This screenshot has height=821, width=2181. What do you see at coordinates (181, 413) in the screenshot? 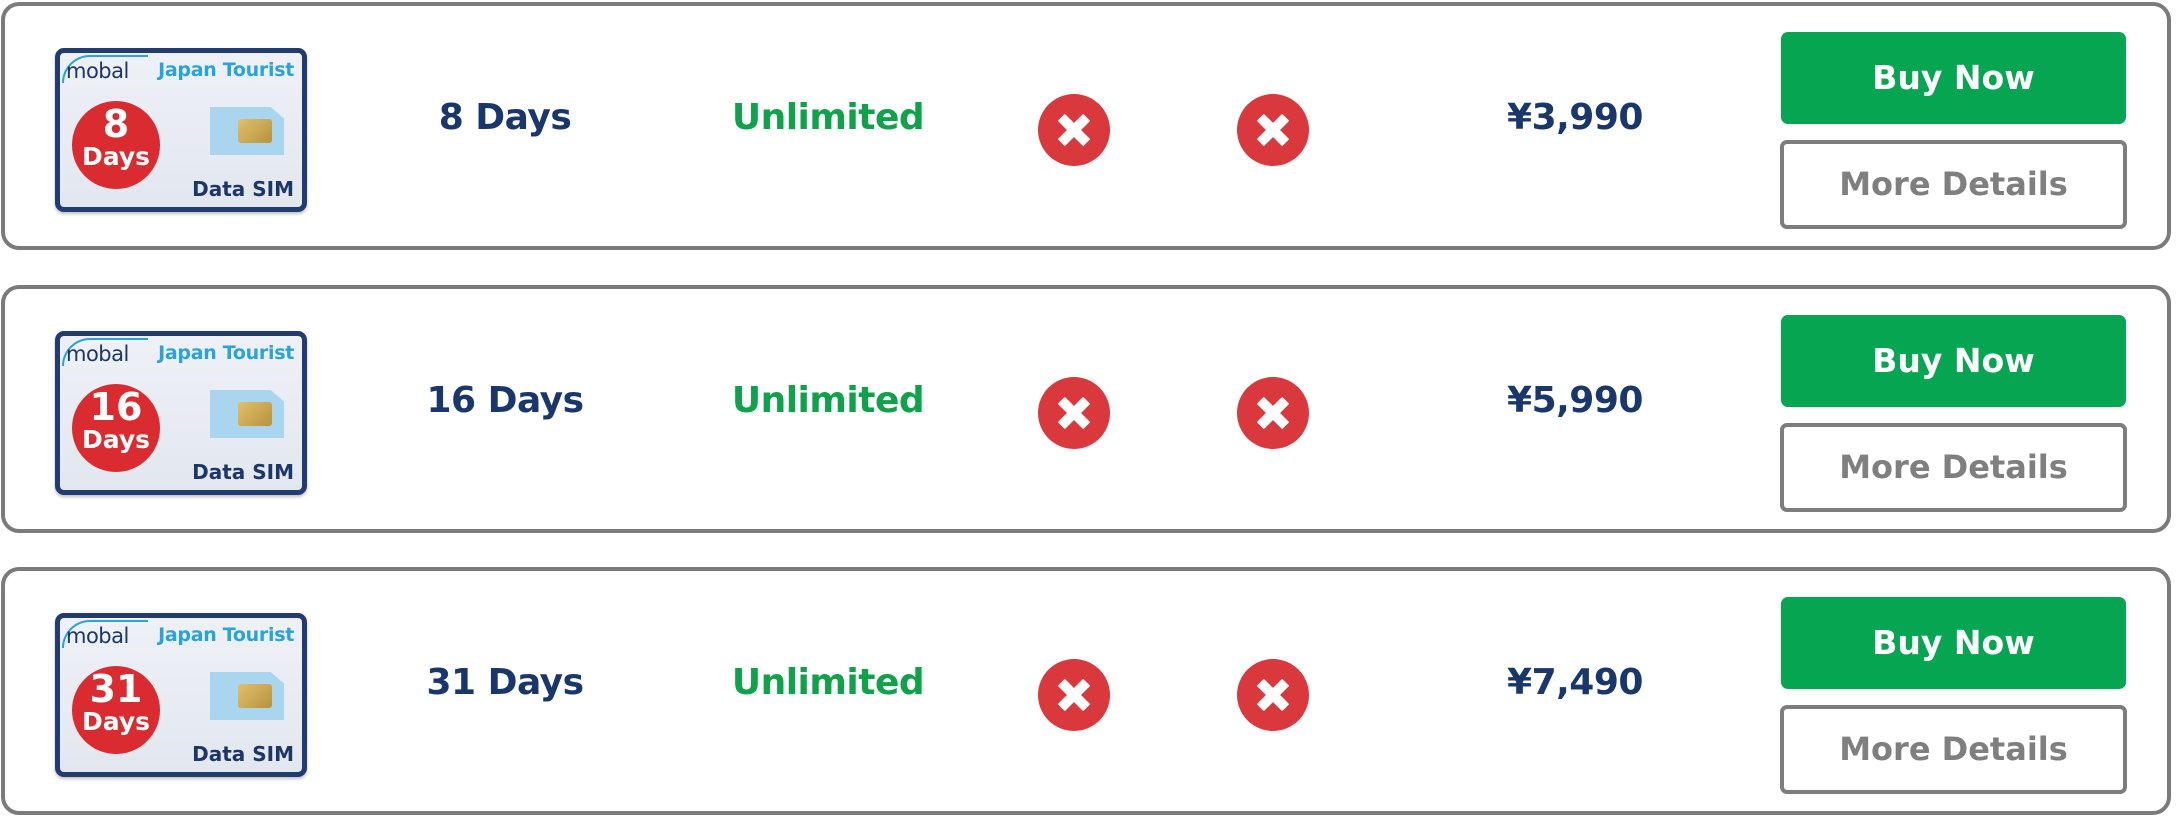
I see `sim-card-image: mobal Japan Tourist 16 Days Data SIM` at bounding box center [181, 413].